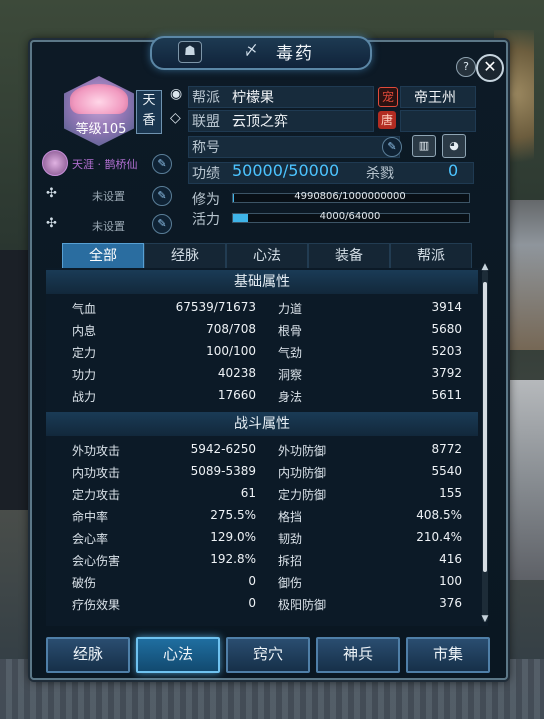  Describe the element at coordinates (206, 98) in the screenshot. I see `faction-label: 帮派` at that location.